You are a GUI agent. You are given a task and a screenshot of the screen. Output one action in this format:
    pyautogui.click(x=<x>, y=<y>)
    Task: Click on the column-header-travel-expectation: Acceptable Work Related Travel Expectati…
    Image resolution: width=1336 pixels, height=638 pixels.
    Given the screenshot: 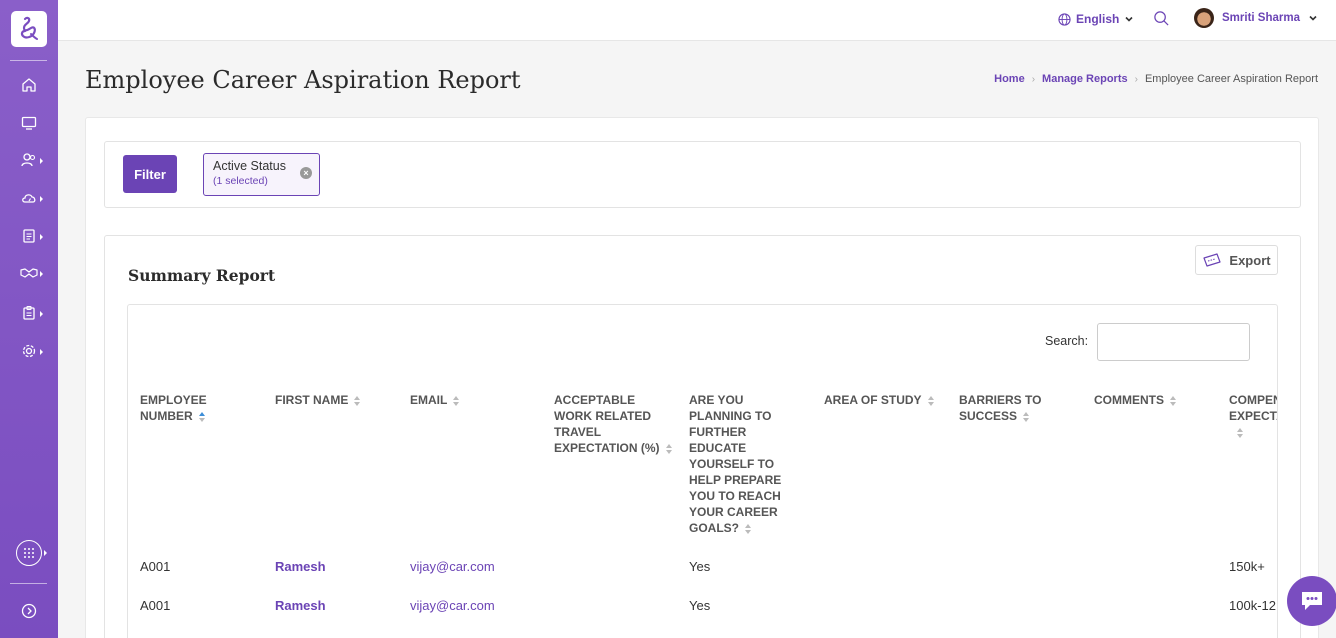 What is the action you would take?
    pyautogui.click(x=614, y=424)
    